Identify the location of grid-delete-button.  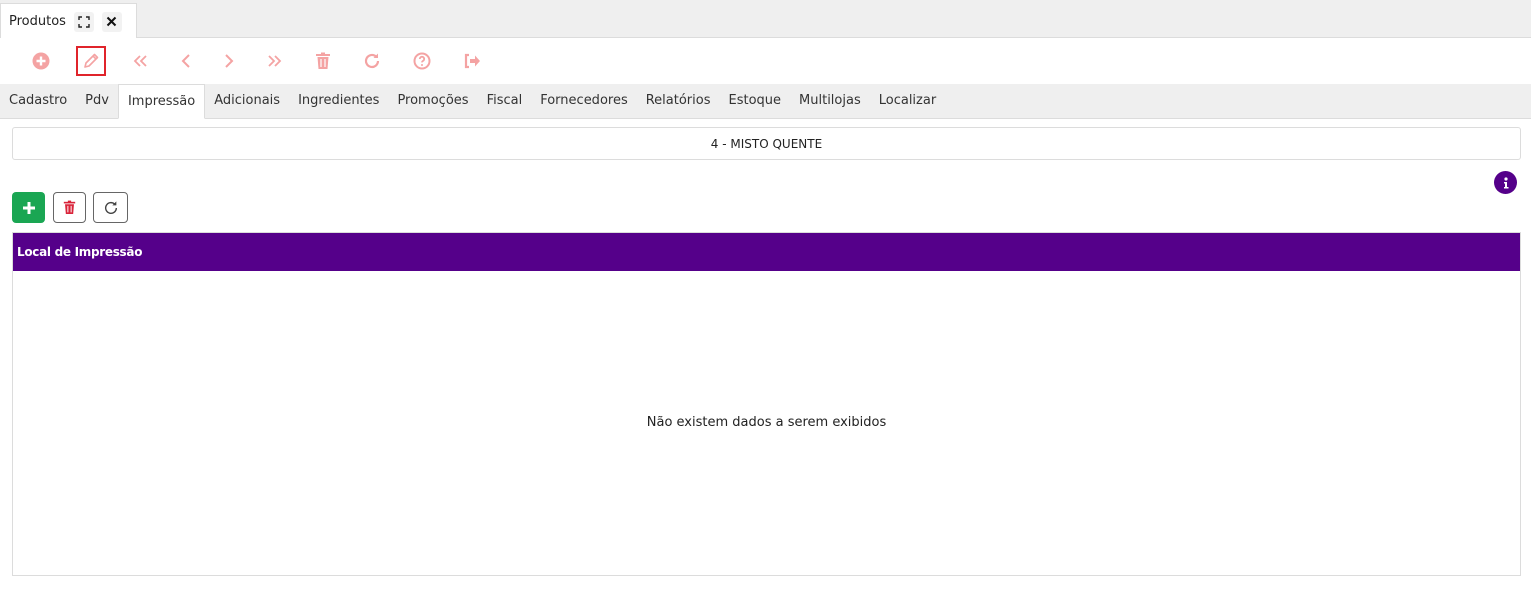
(69, 207).